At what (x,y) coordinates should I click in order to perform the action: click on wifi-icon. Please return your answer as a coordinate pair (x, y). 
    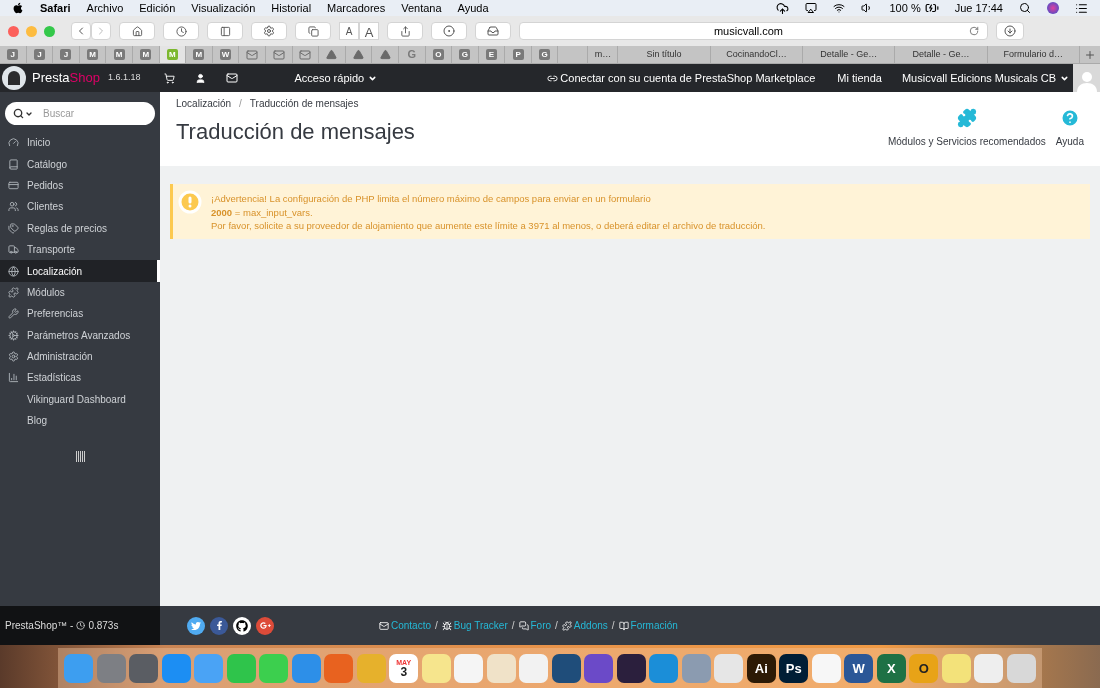
    Looking at the image, I should click on (839, 8).